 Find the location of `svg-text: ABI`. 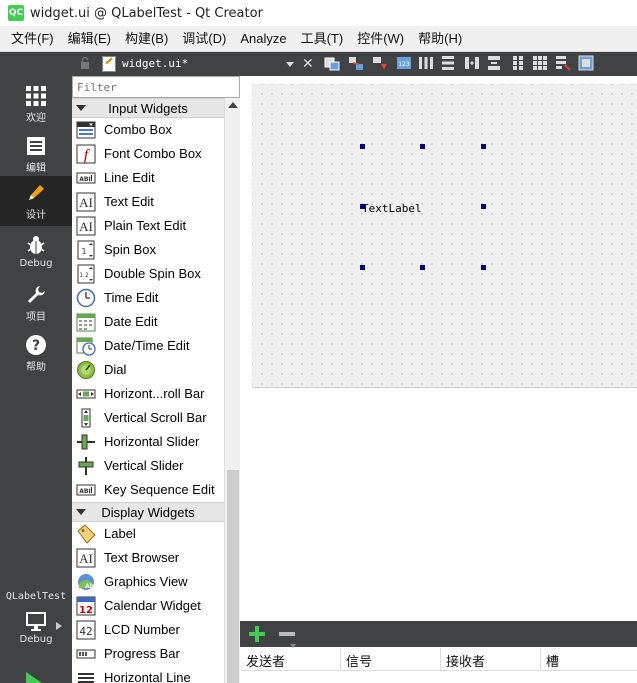

svg-text: ABI is located at coordinates (84, 491).